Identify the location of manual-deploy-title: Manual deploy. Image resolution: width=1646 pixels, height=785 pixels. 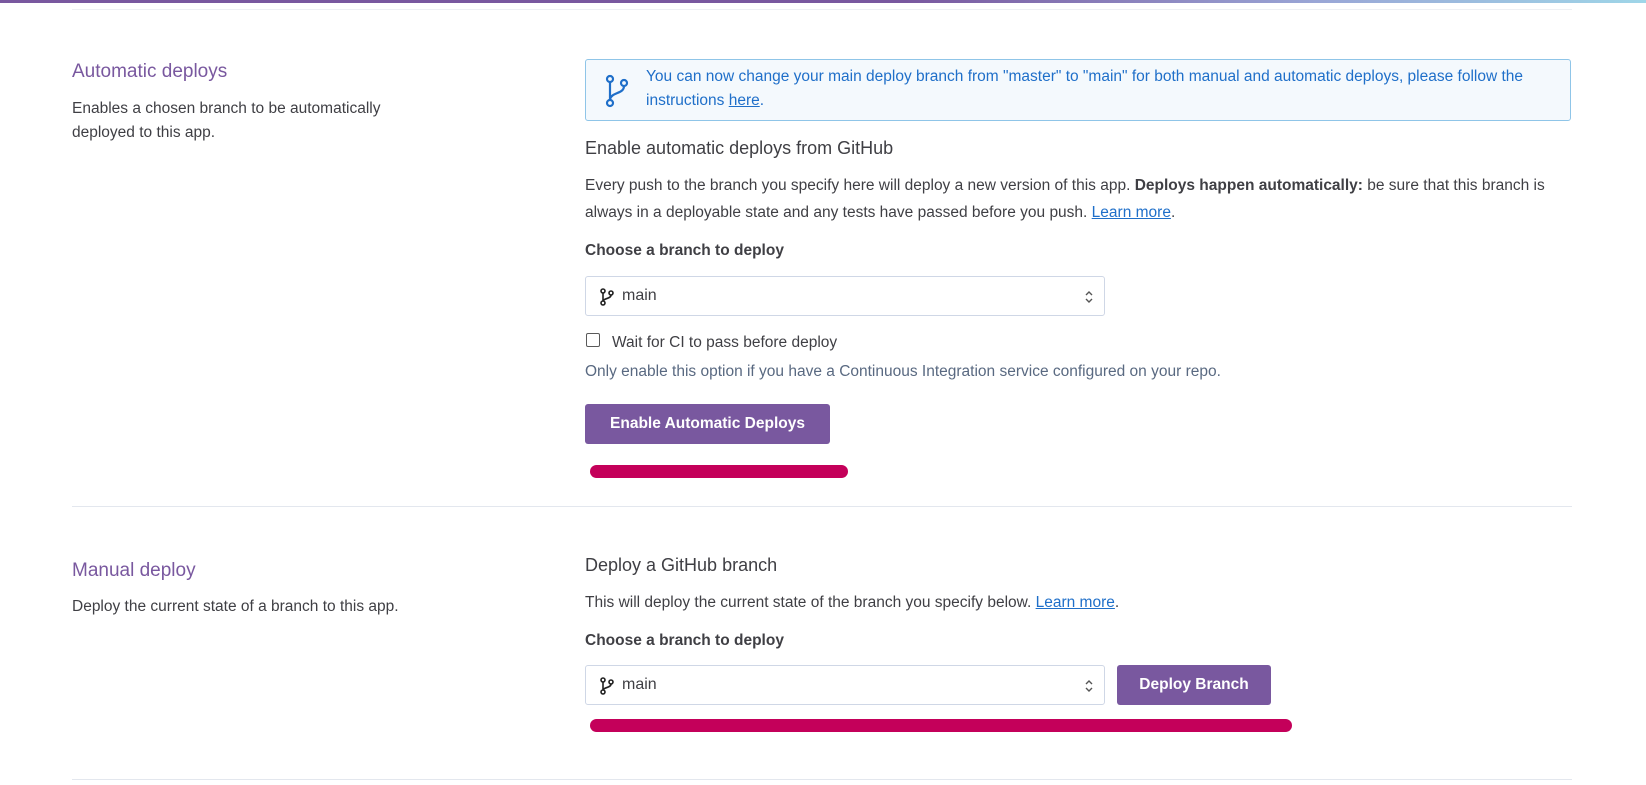
(134, 570).